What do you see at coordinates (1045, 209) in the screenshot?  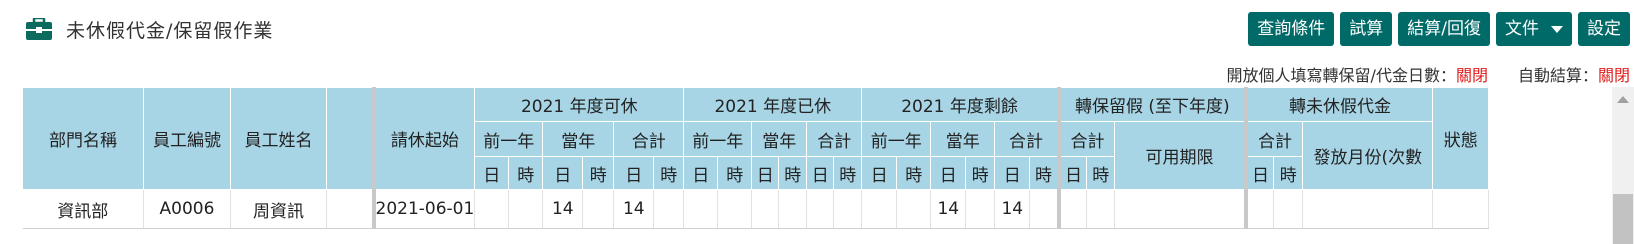 I see `cell-remain-tot-hour` at bounding box center [1045, 209].